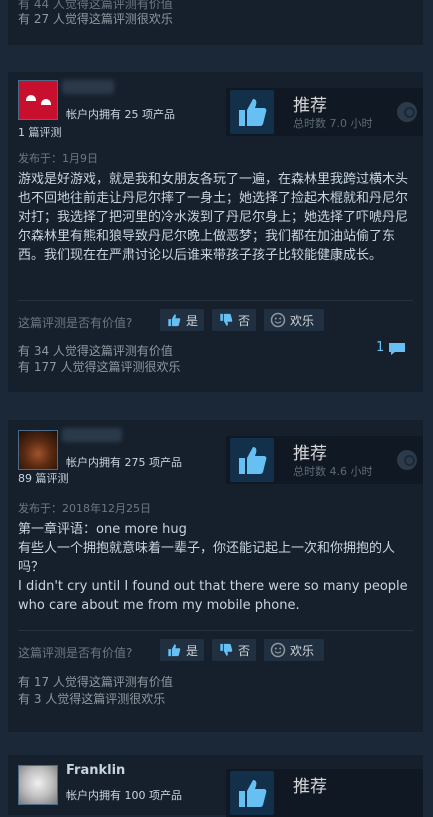  I want to click on review-card-previous: 有 44 人觉得这篇评测有价值 有 27 人觉得这篇评测很欢乐, so click(215, 22).